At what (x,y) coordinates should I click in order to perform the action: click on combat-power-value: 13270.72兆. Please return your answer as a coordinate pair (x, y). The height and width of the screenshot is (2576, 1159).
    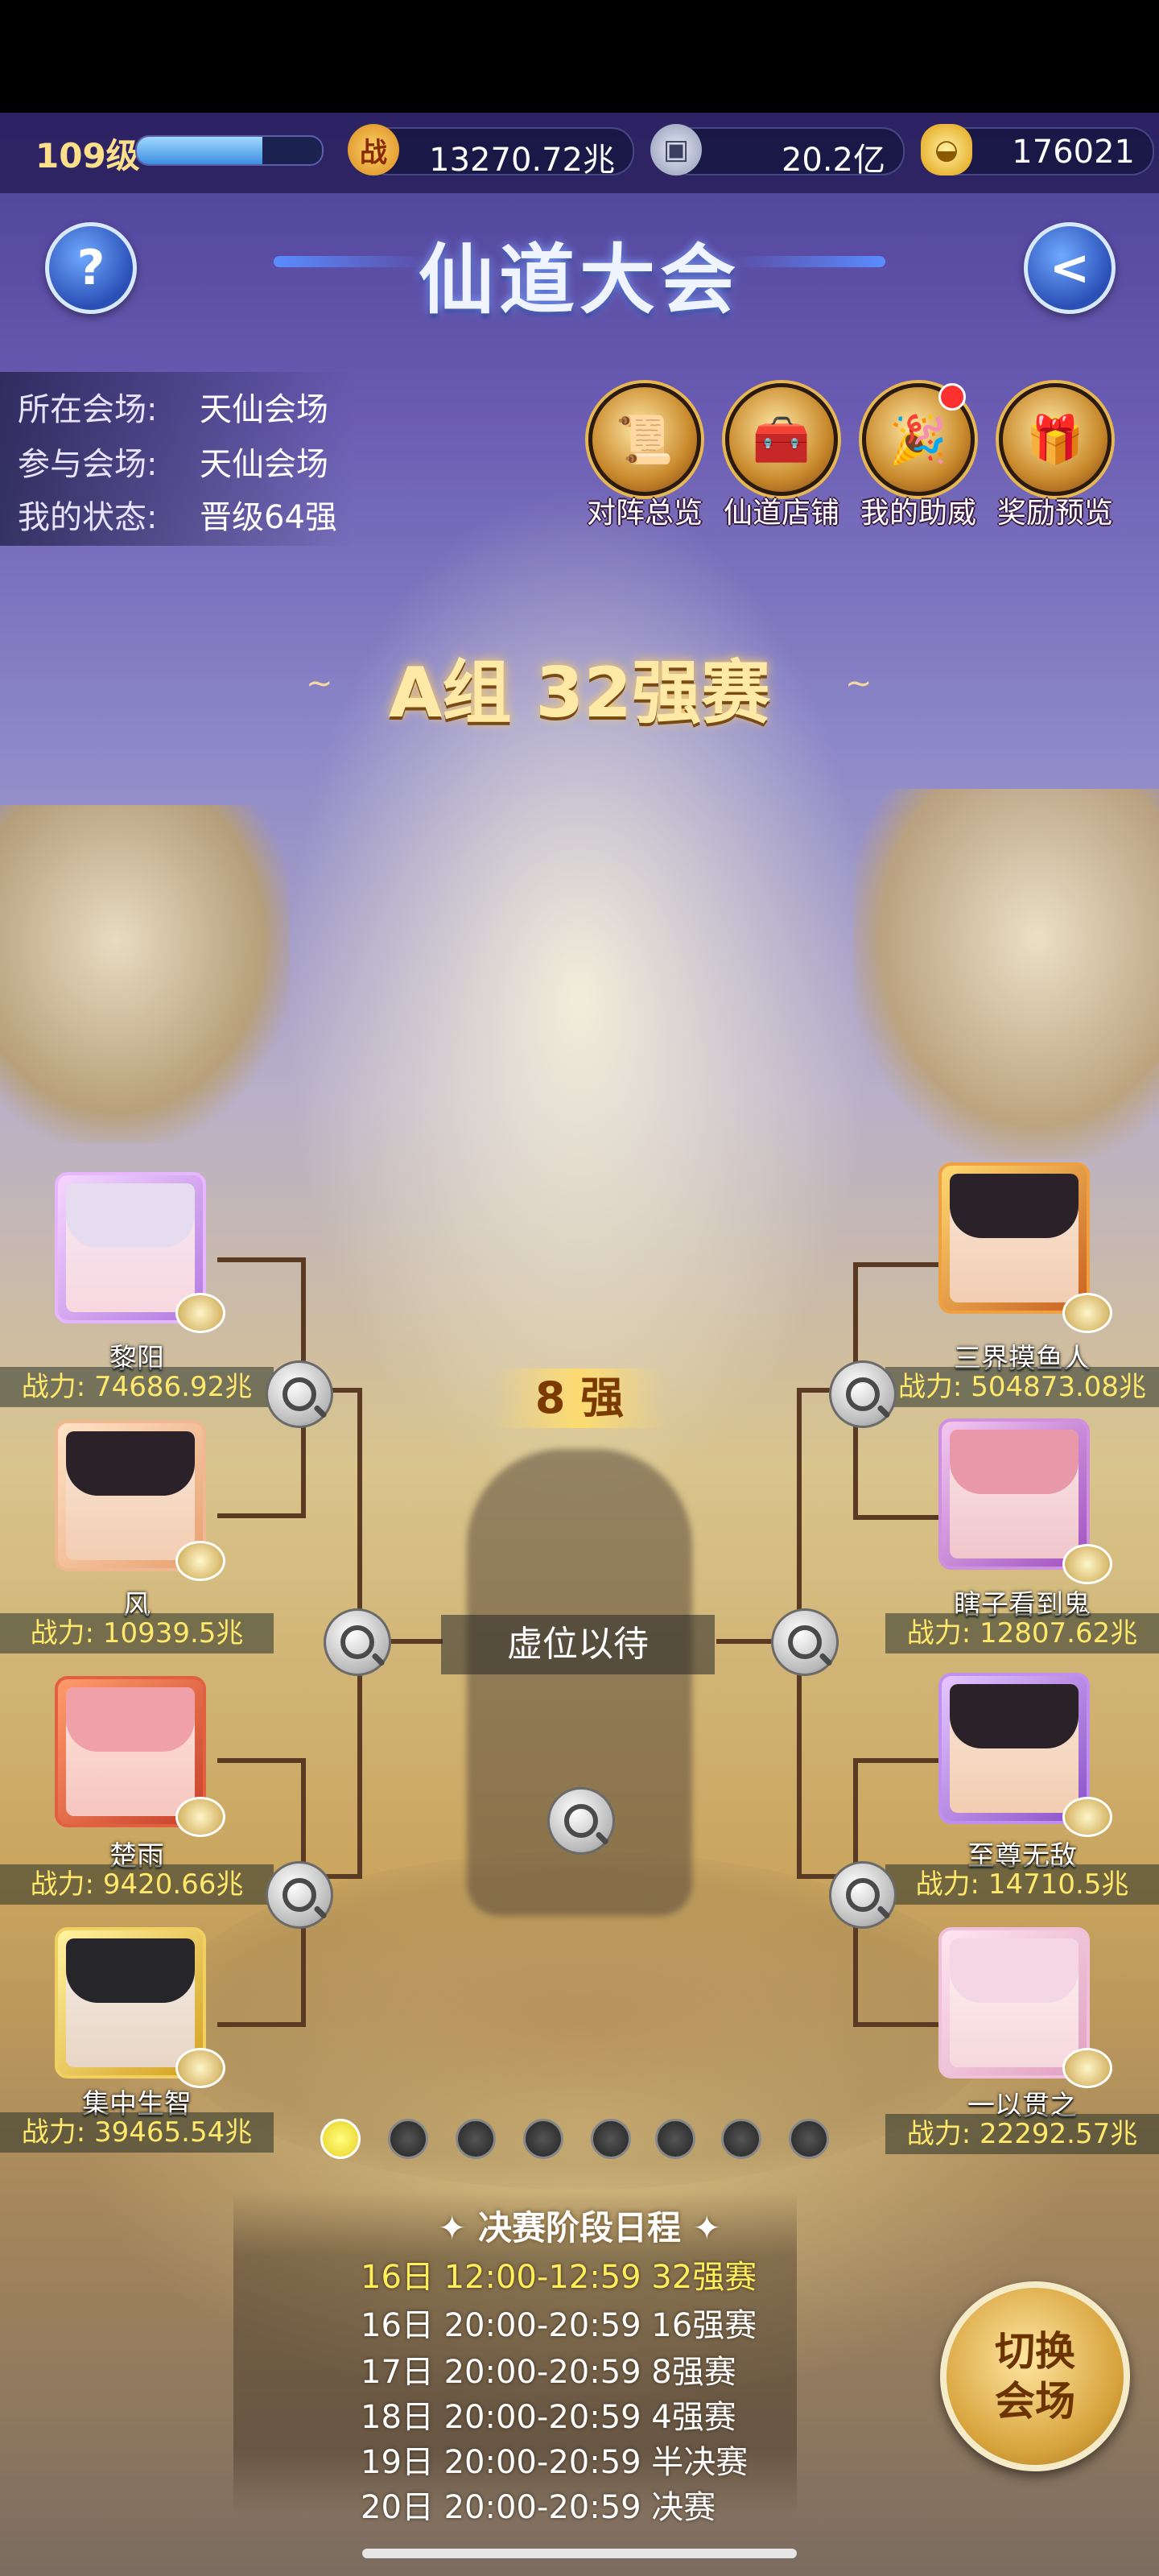
    Looking at the image, I should click on (522, 160).